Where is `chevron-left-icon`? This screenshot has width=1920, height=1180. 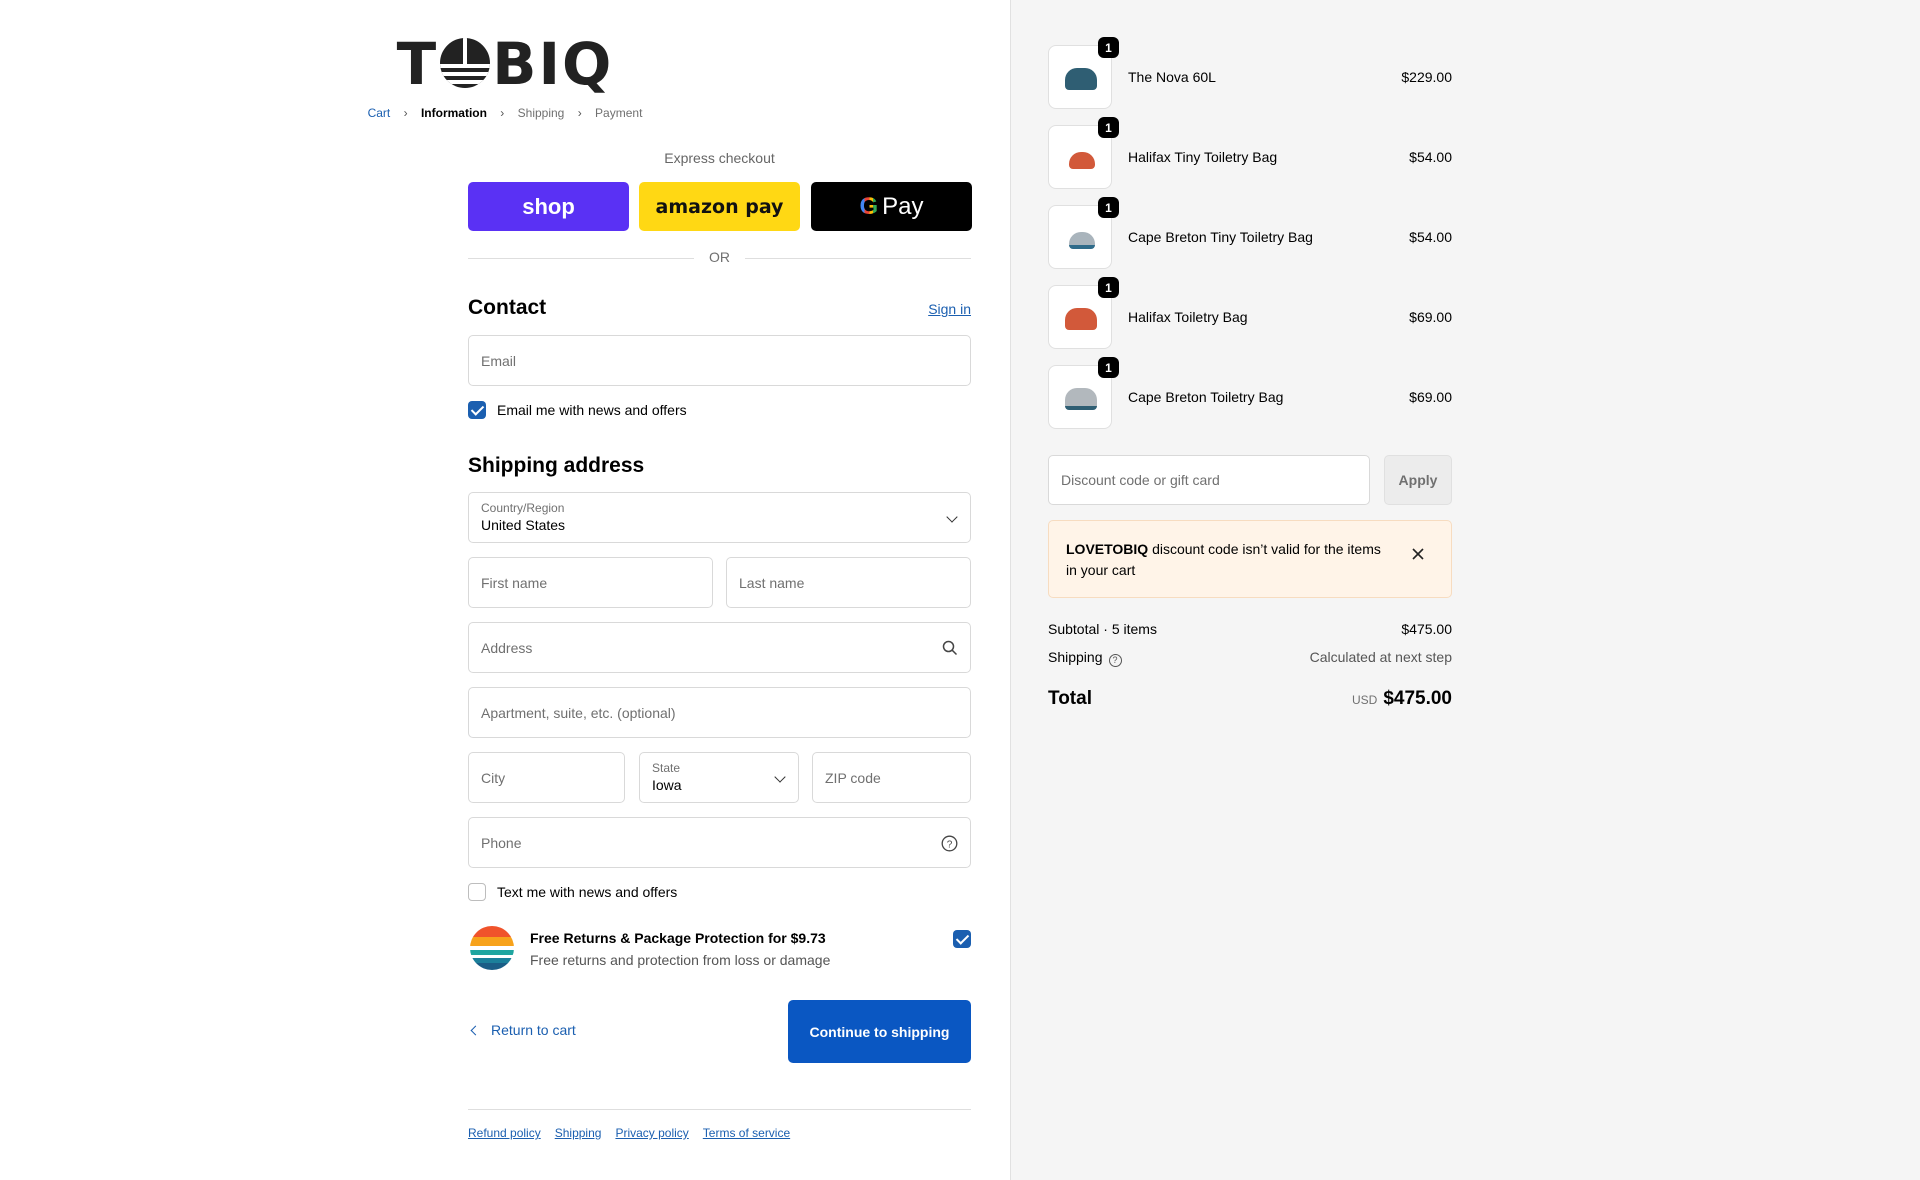
chevron-left-icon is located at coordinates (475, 1030).